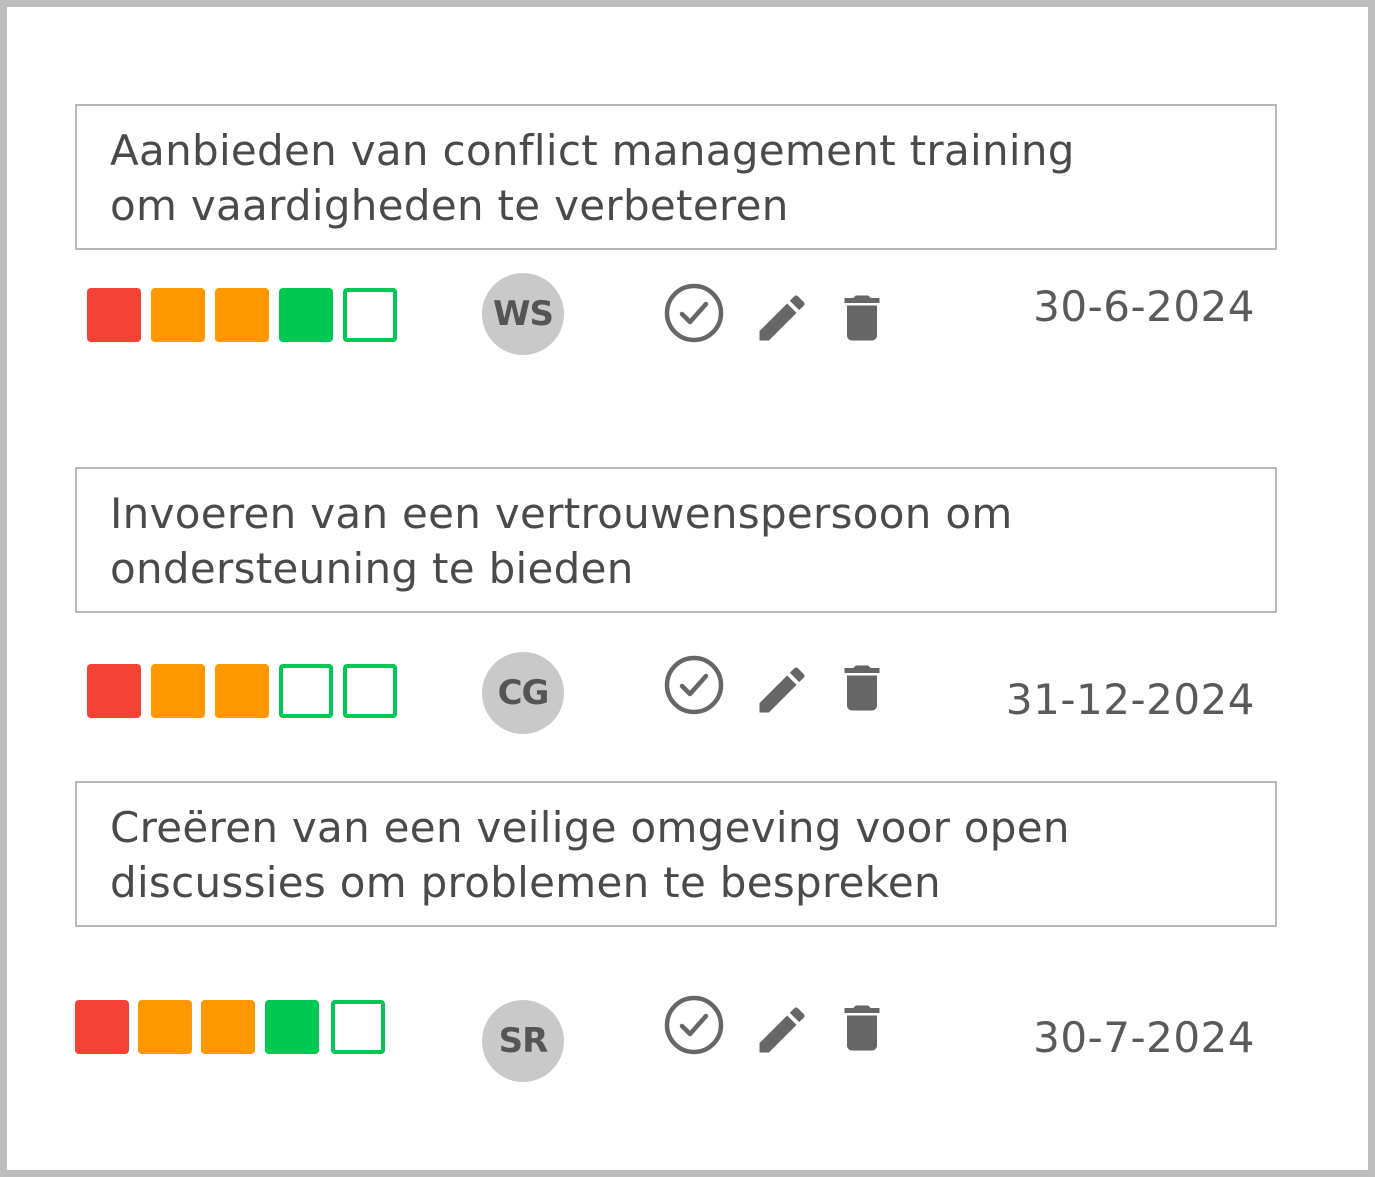 The width and height of the screenshot is (1375, 1177). Describe the element at coordinates (523, 314) in the screenshot. I see `assignee-avatar: WS` at that location.